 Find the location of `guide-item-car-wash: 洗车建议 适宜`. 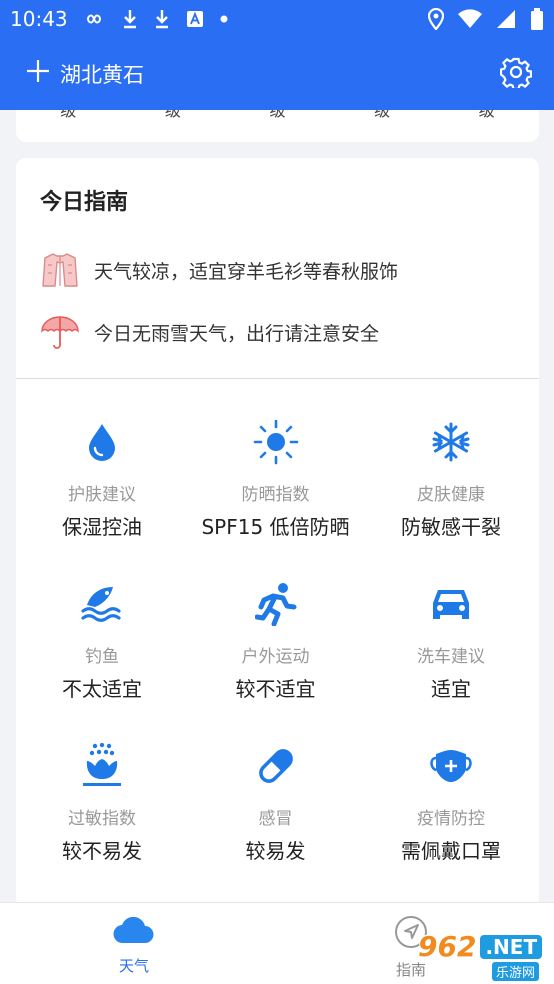

guide-item-car-wash: 洗车建议 适宜 is located at coordinates (451, 623).